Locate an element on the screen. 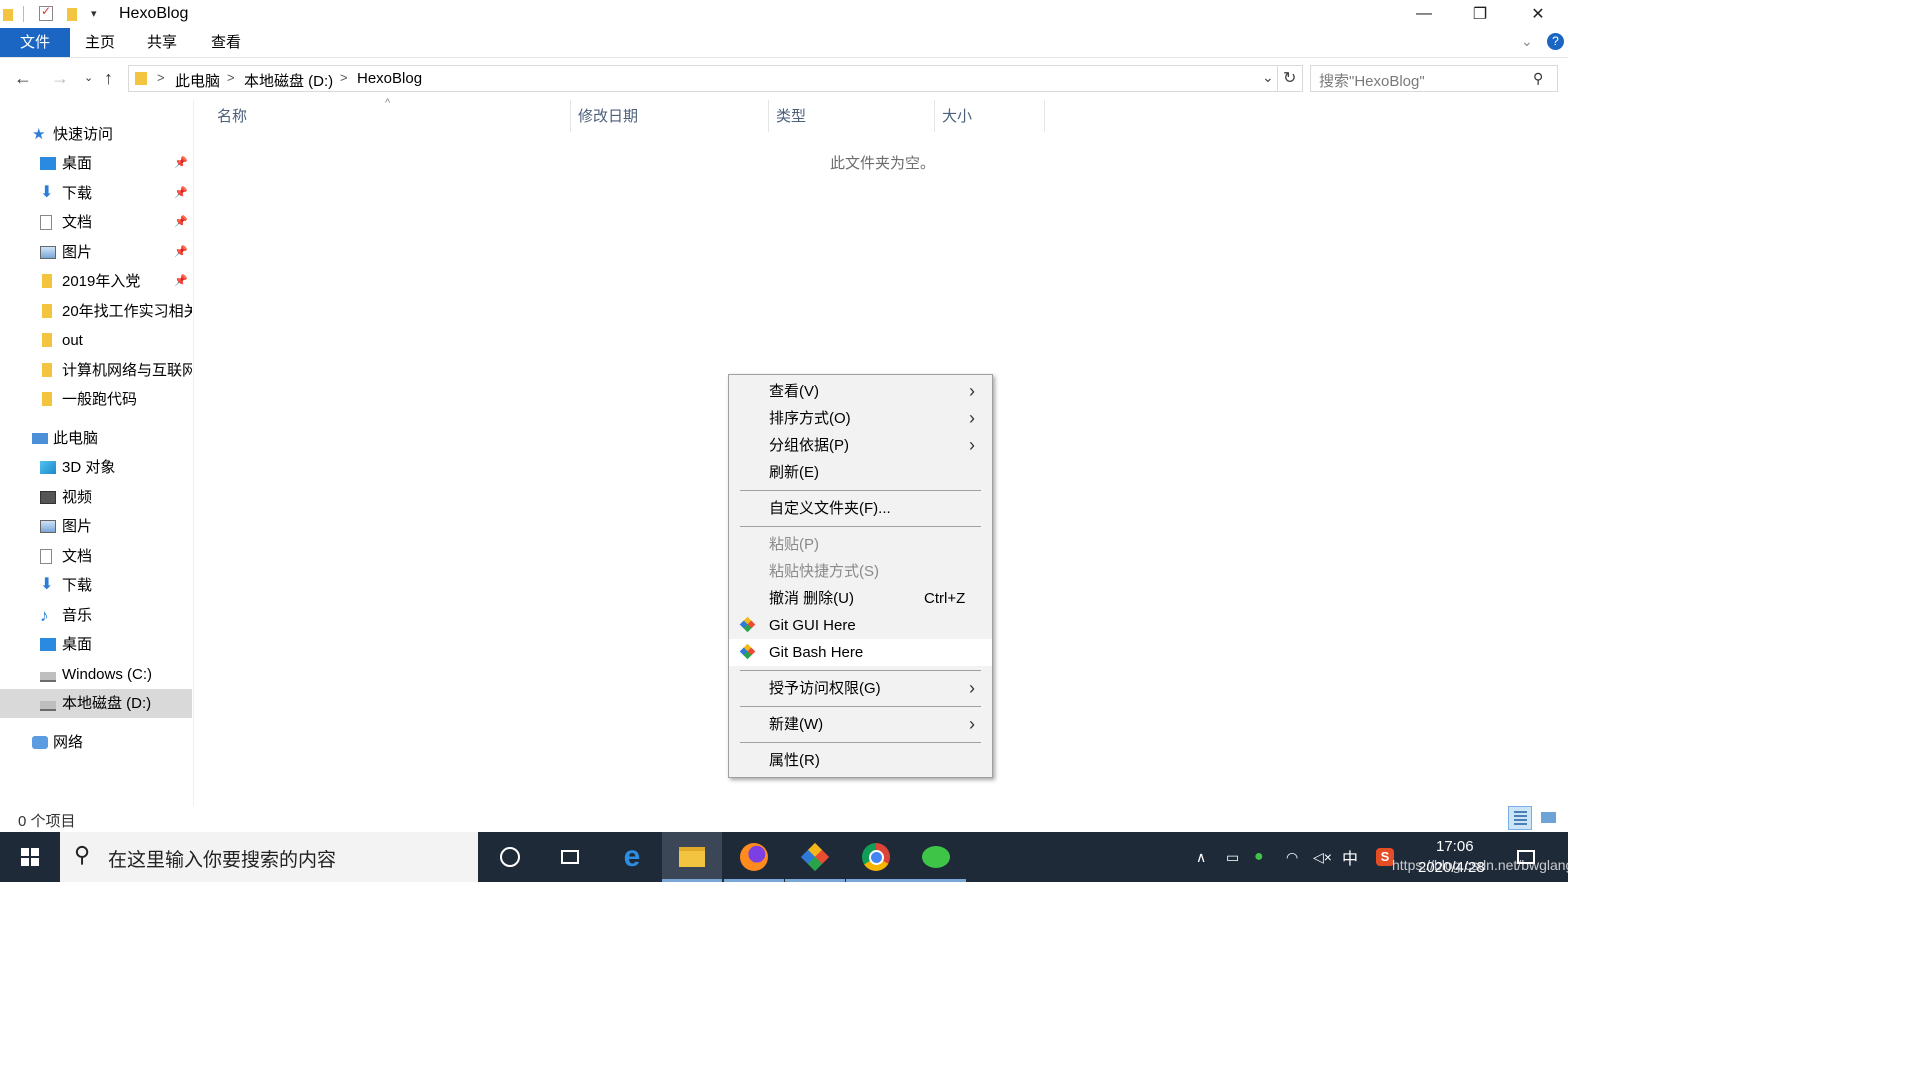  taskbar-app-file-explorer is located at coordinates (692, 857).